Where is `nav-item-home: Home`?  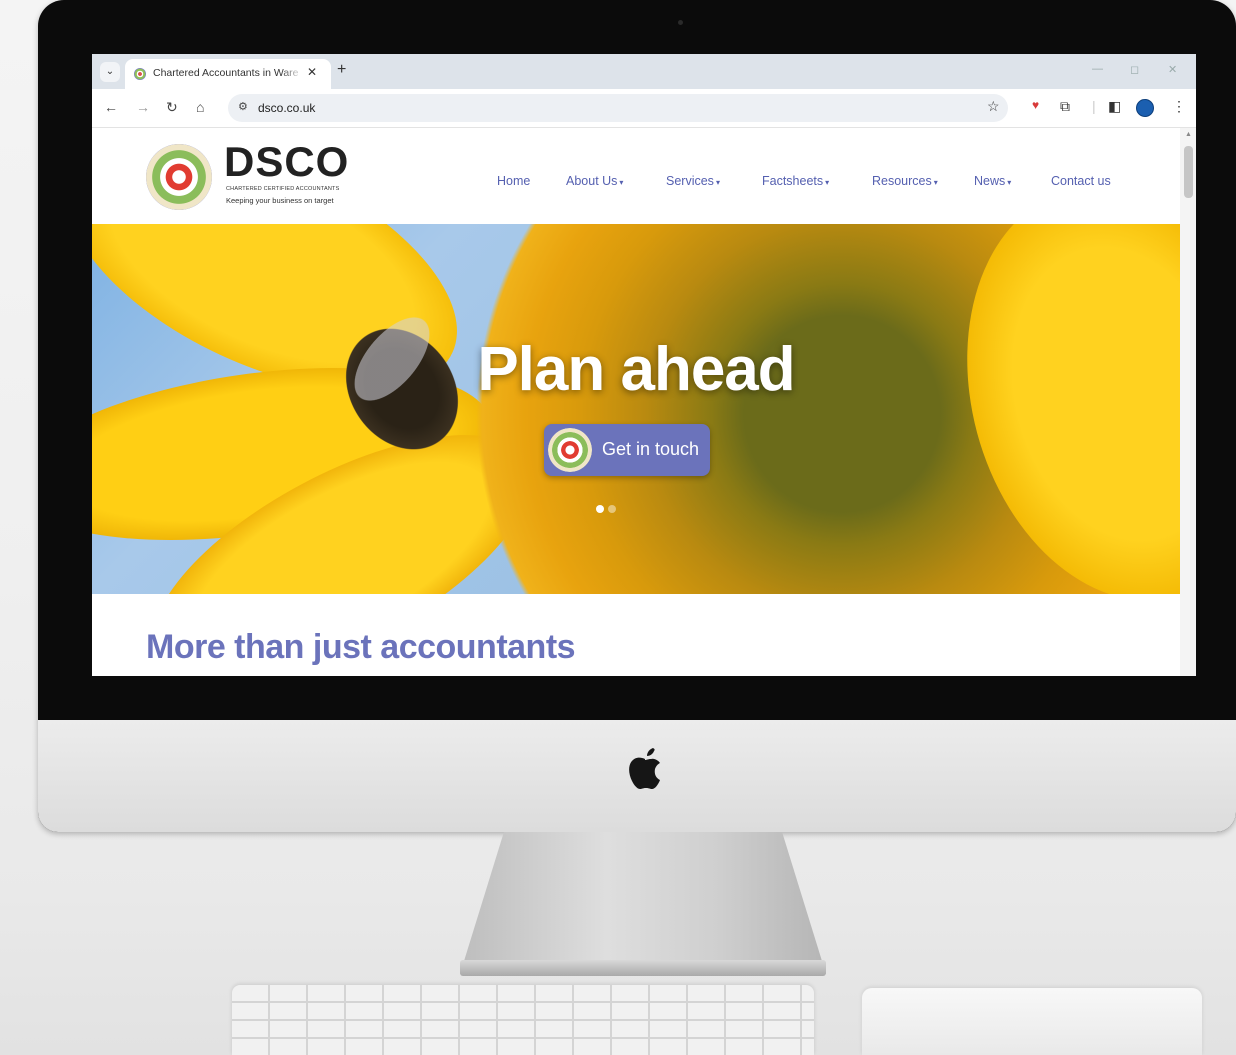 nav-item-home: Home is located at coordinates (513, 181).